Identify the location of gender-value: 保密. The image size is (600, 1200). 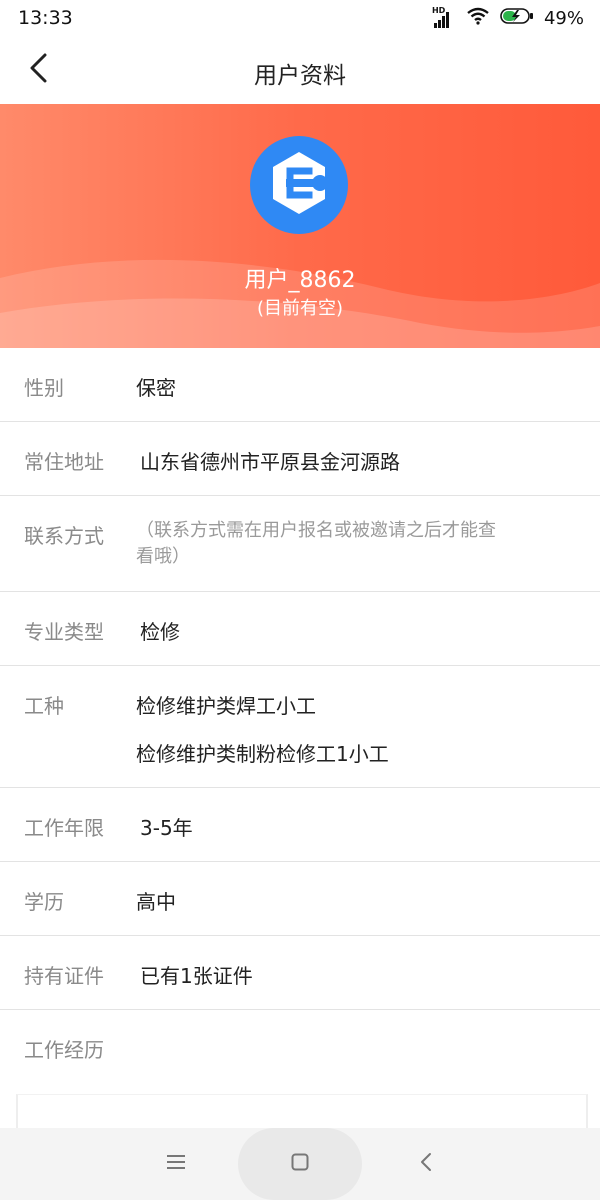
(156, 388).